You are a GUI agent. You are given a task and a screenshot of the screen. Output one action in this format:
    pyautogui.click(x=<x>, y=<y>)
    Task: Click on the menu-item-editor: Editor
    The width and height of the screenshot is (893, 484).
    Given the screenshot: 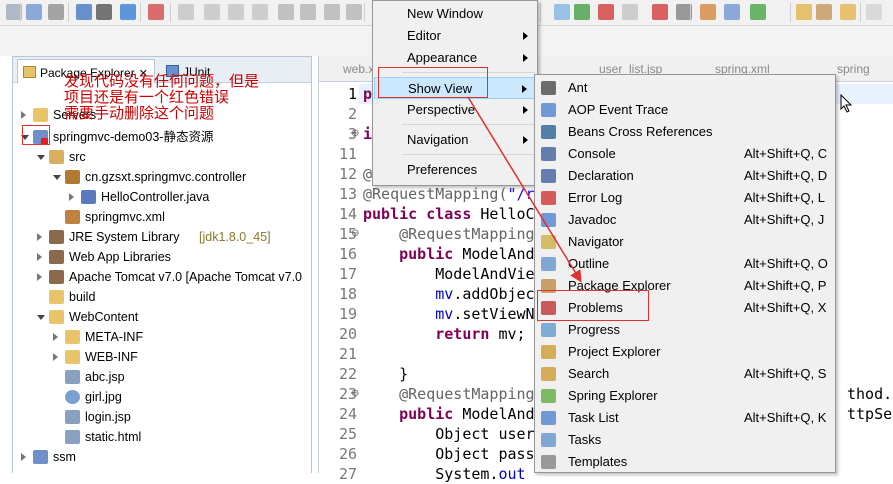 What is the action you would take?
    pyautogui.click(x=455, y=36)
    